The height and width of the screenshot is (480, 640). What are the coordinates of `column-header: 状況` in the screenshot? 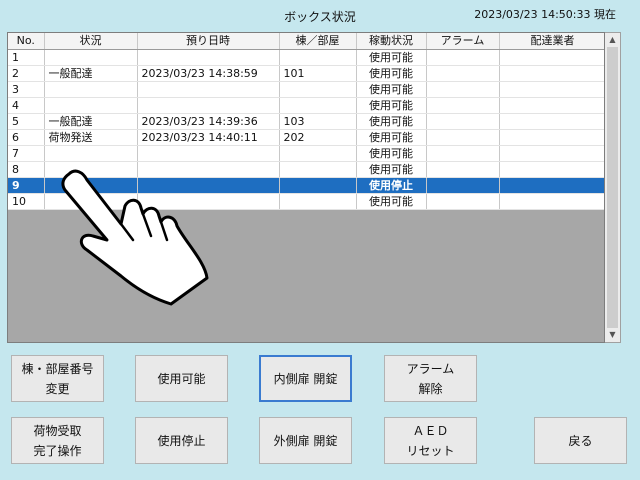 It's located at (91, 41).